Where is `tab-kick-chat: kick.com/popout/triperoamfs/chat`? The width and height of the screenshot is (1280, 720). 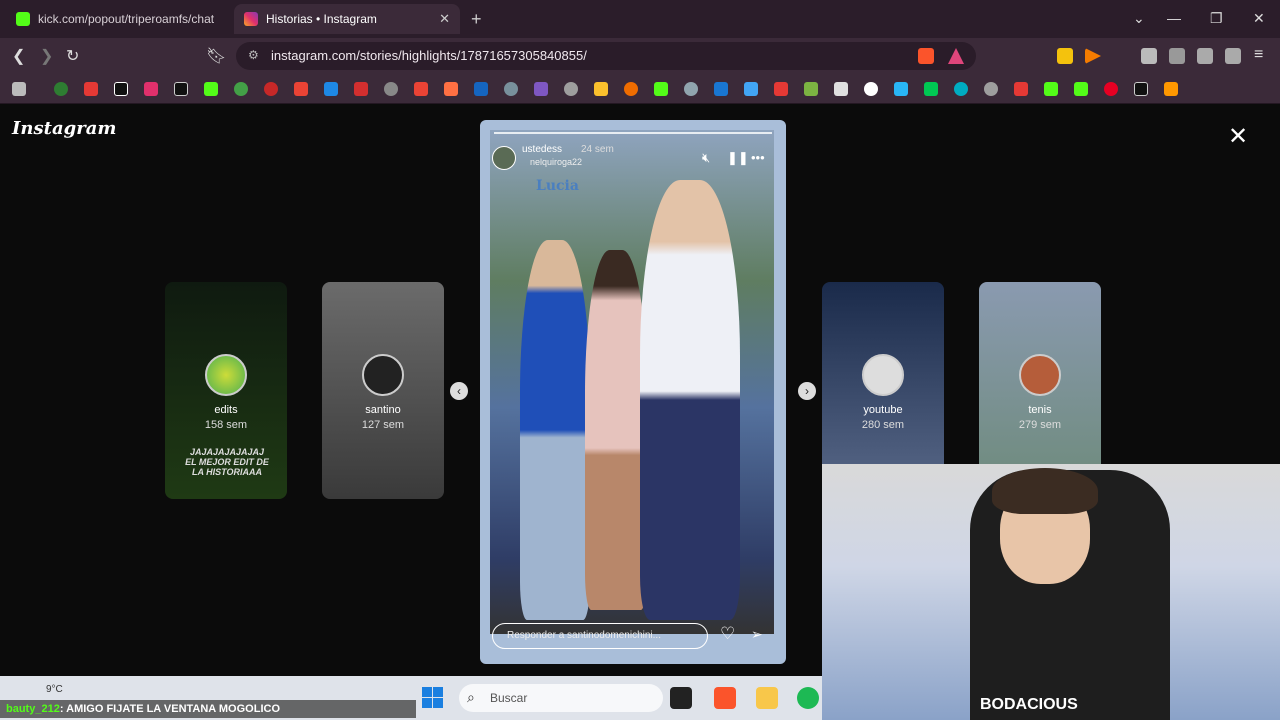
tab-kick-chat: kick.com/popout/triperoamfs/chat is located at coordinates (119, 19).